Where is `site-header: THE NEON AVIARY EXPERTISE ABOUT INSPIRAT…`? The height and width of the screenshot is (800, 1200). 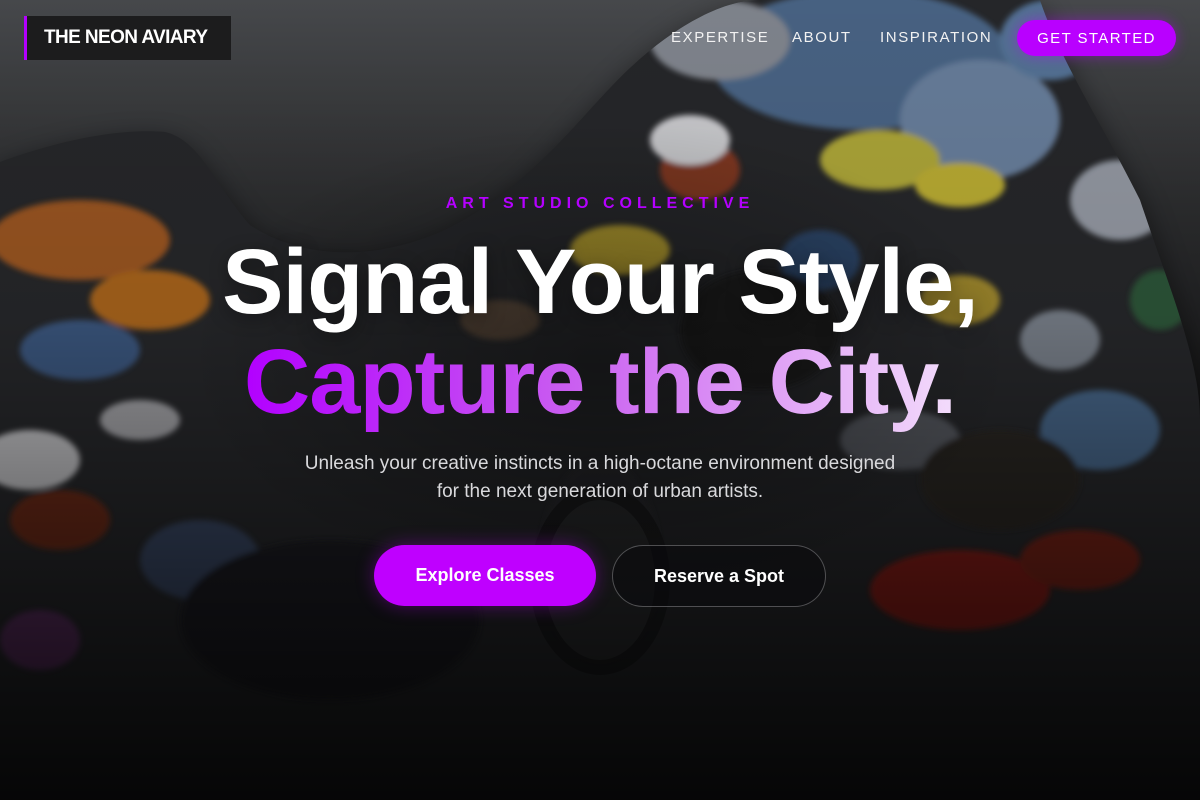
site-header: THE NEON AVIARY EXPERTISE ABOUT INSPIRAT… is located at coordinates (600, 40).